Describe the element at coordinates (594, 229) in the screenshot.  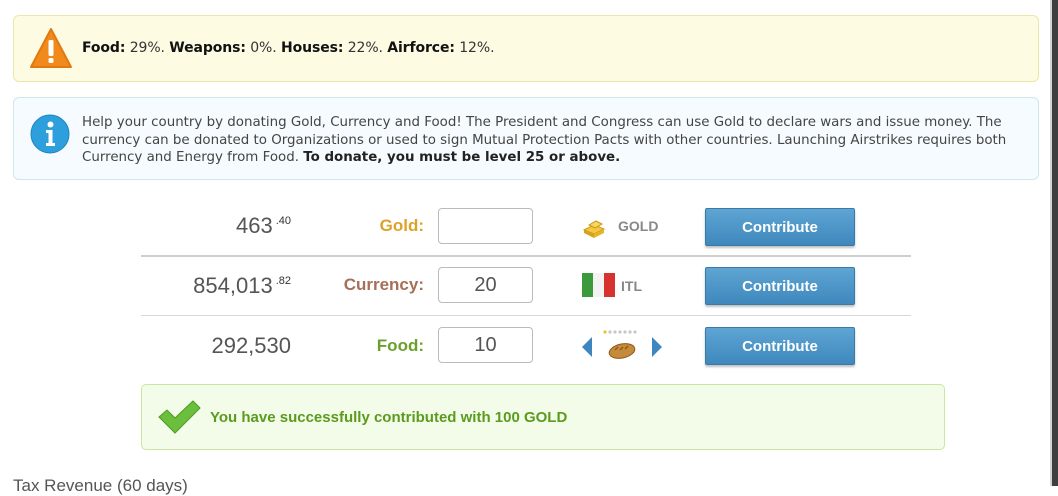
I see `gold-bars-icon` at that location.